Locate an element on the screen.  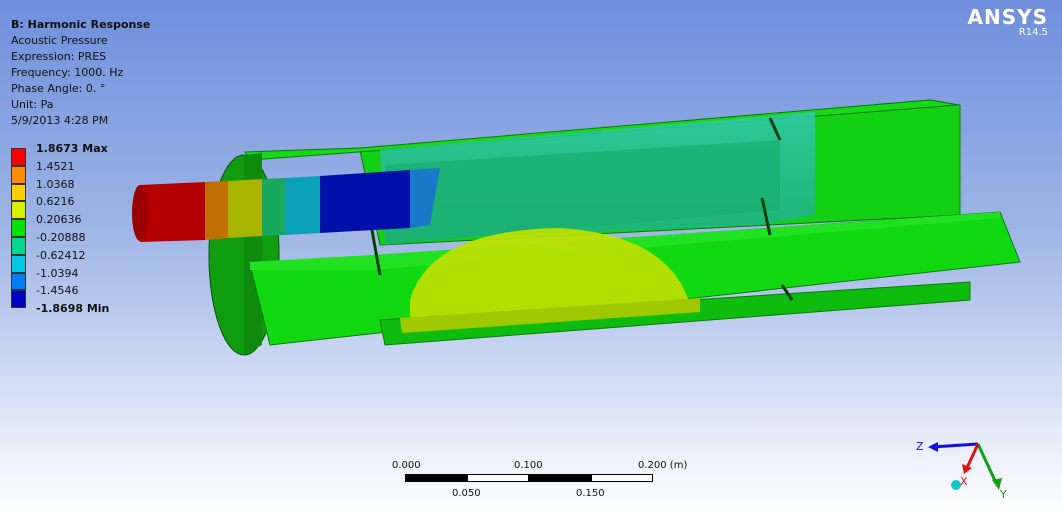
z-arrowhead is located at coordinates (933, 447).